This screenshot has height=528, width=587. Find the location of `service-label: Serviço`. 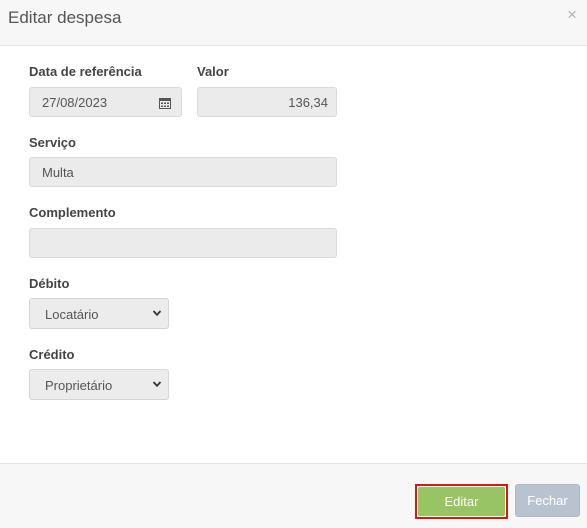

service-label: Serviço is located at coordinates (52, 142).